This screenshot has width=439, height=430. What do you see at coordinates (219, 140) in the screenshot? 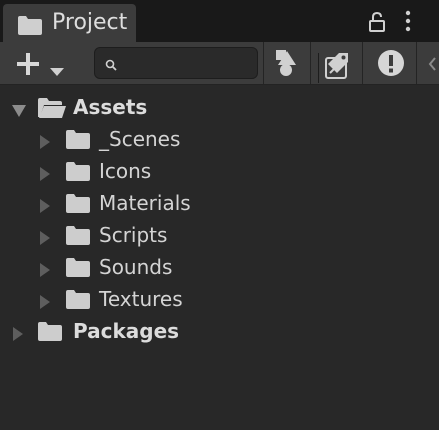
I see `tree-item-scenes: _Scenes` at bounding box center [219, 140].